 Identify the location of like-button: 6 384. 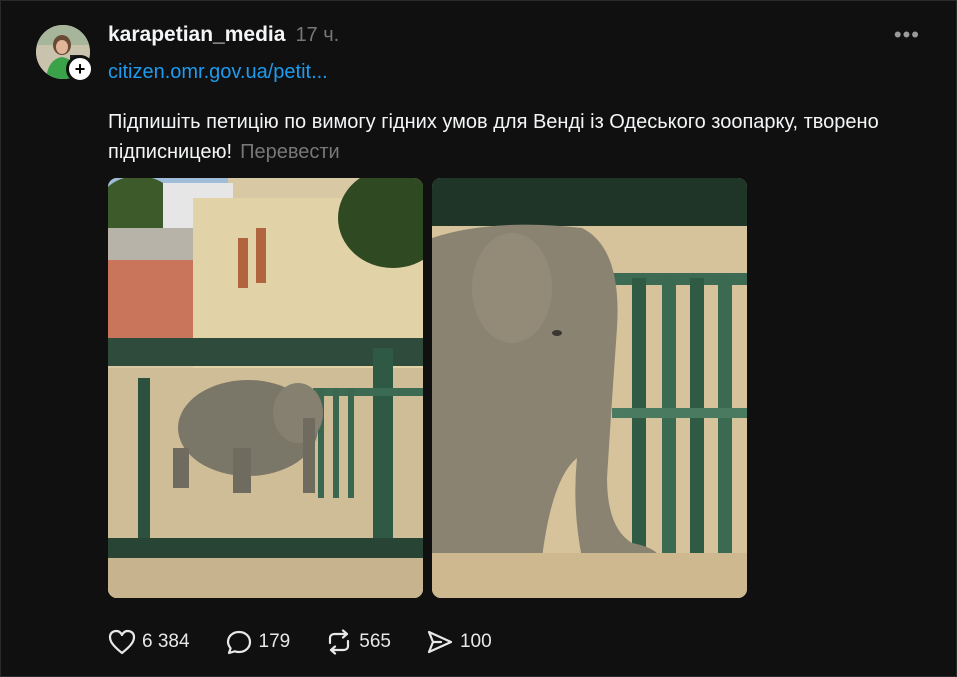
(149, 642).